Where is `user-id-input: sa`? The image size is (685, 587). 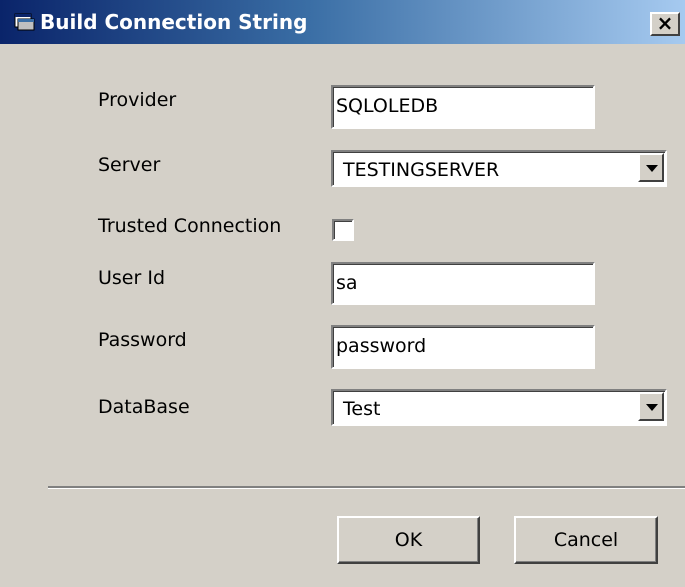 user-id-input: sa is located at coordinates (463, 283).